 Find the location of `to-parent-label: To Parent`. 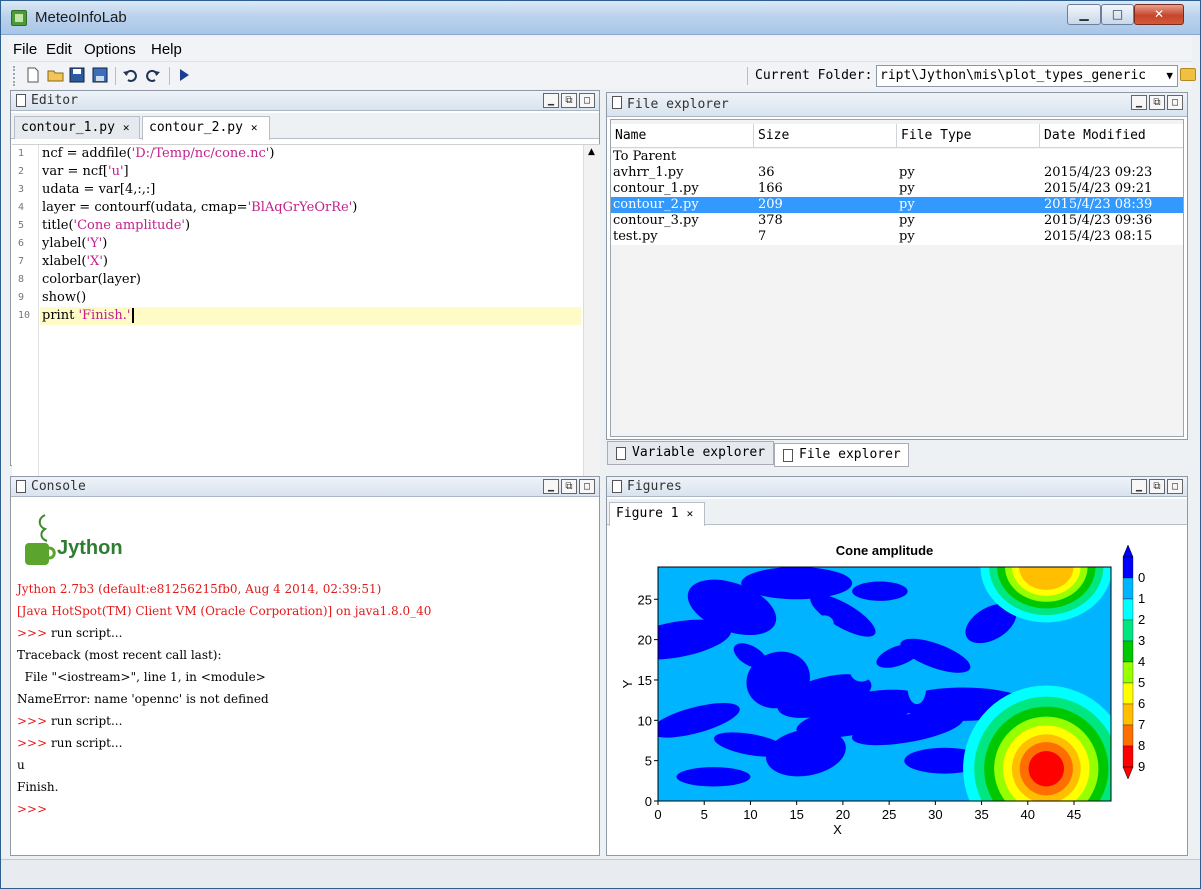

to-parent-label: To Parent is located at coordinates (645, 156).